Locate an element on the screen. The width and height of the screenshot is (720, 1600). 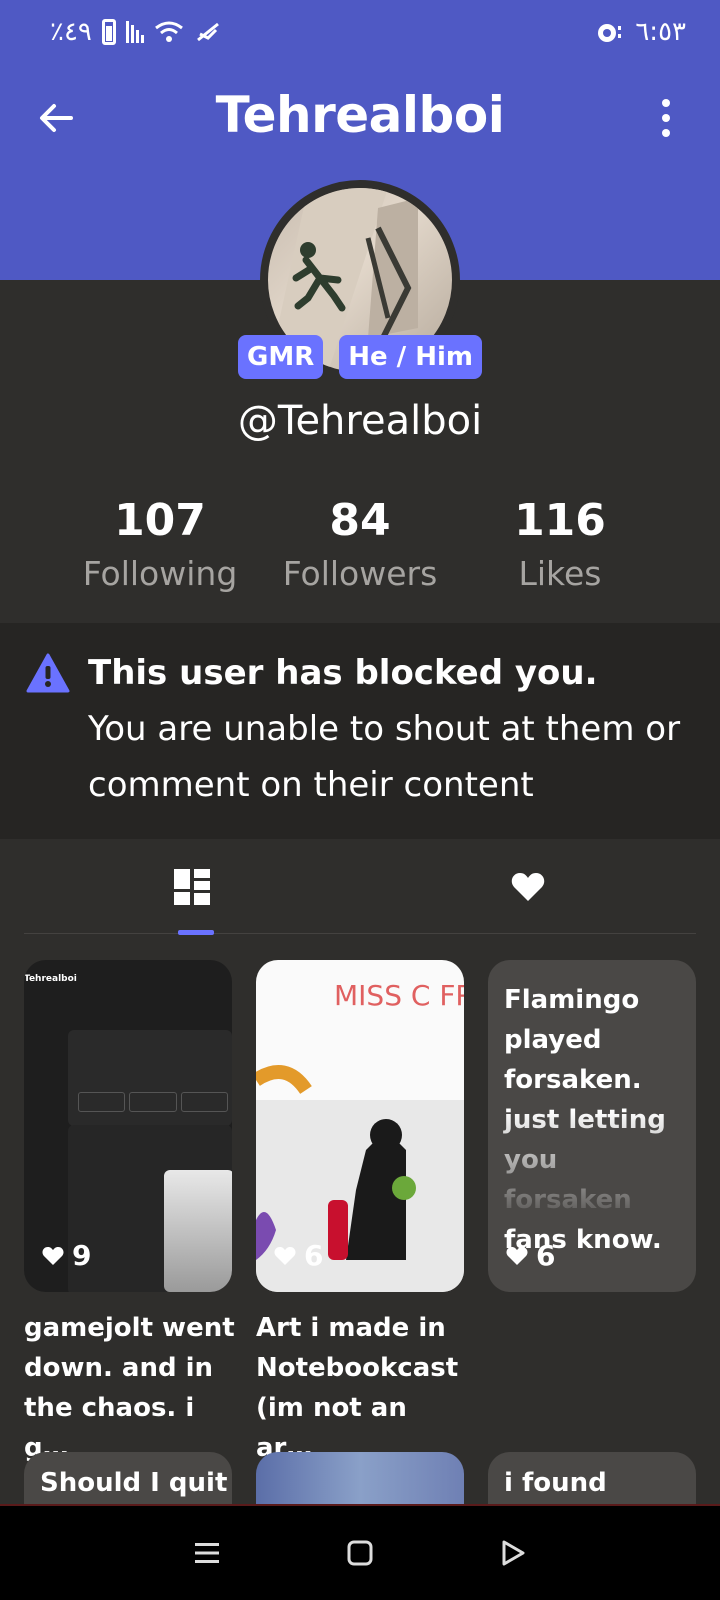
stat-label: Followers is located at coordinates (360, 573).